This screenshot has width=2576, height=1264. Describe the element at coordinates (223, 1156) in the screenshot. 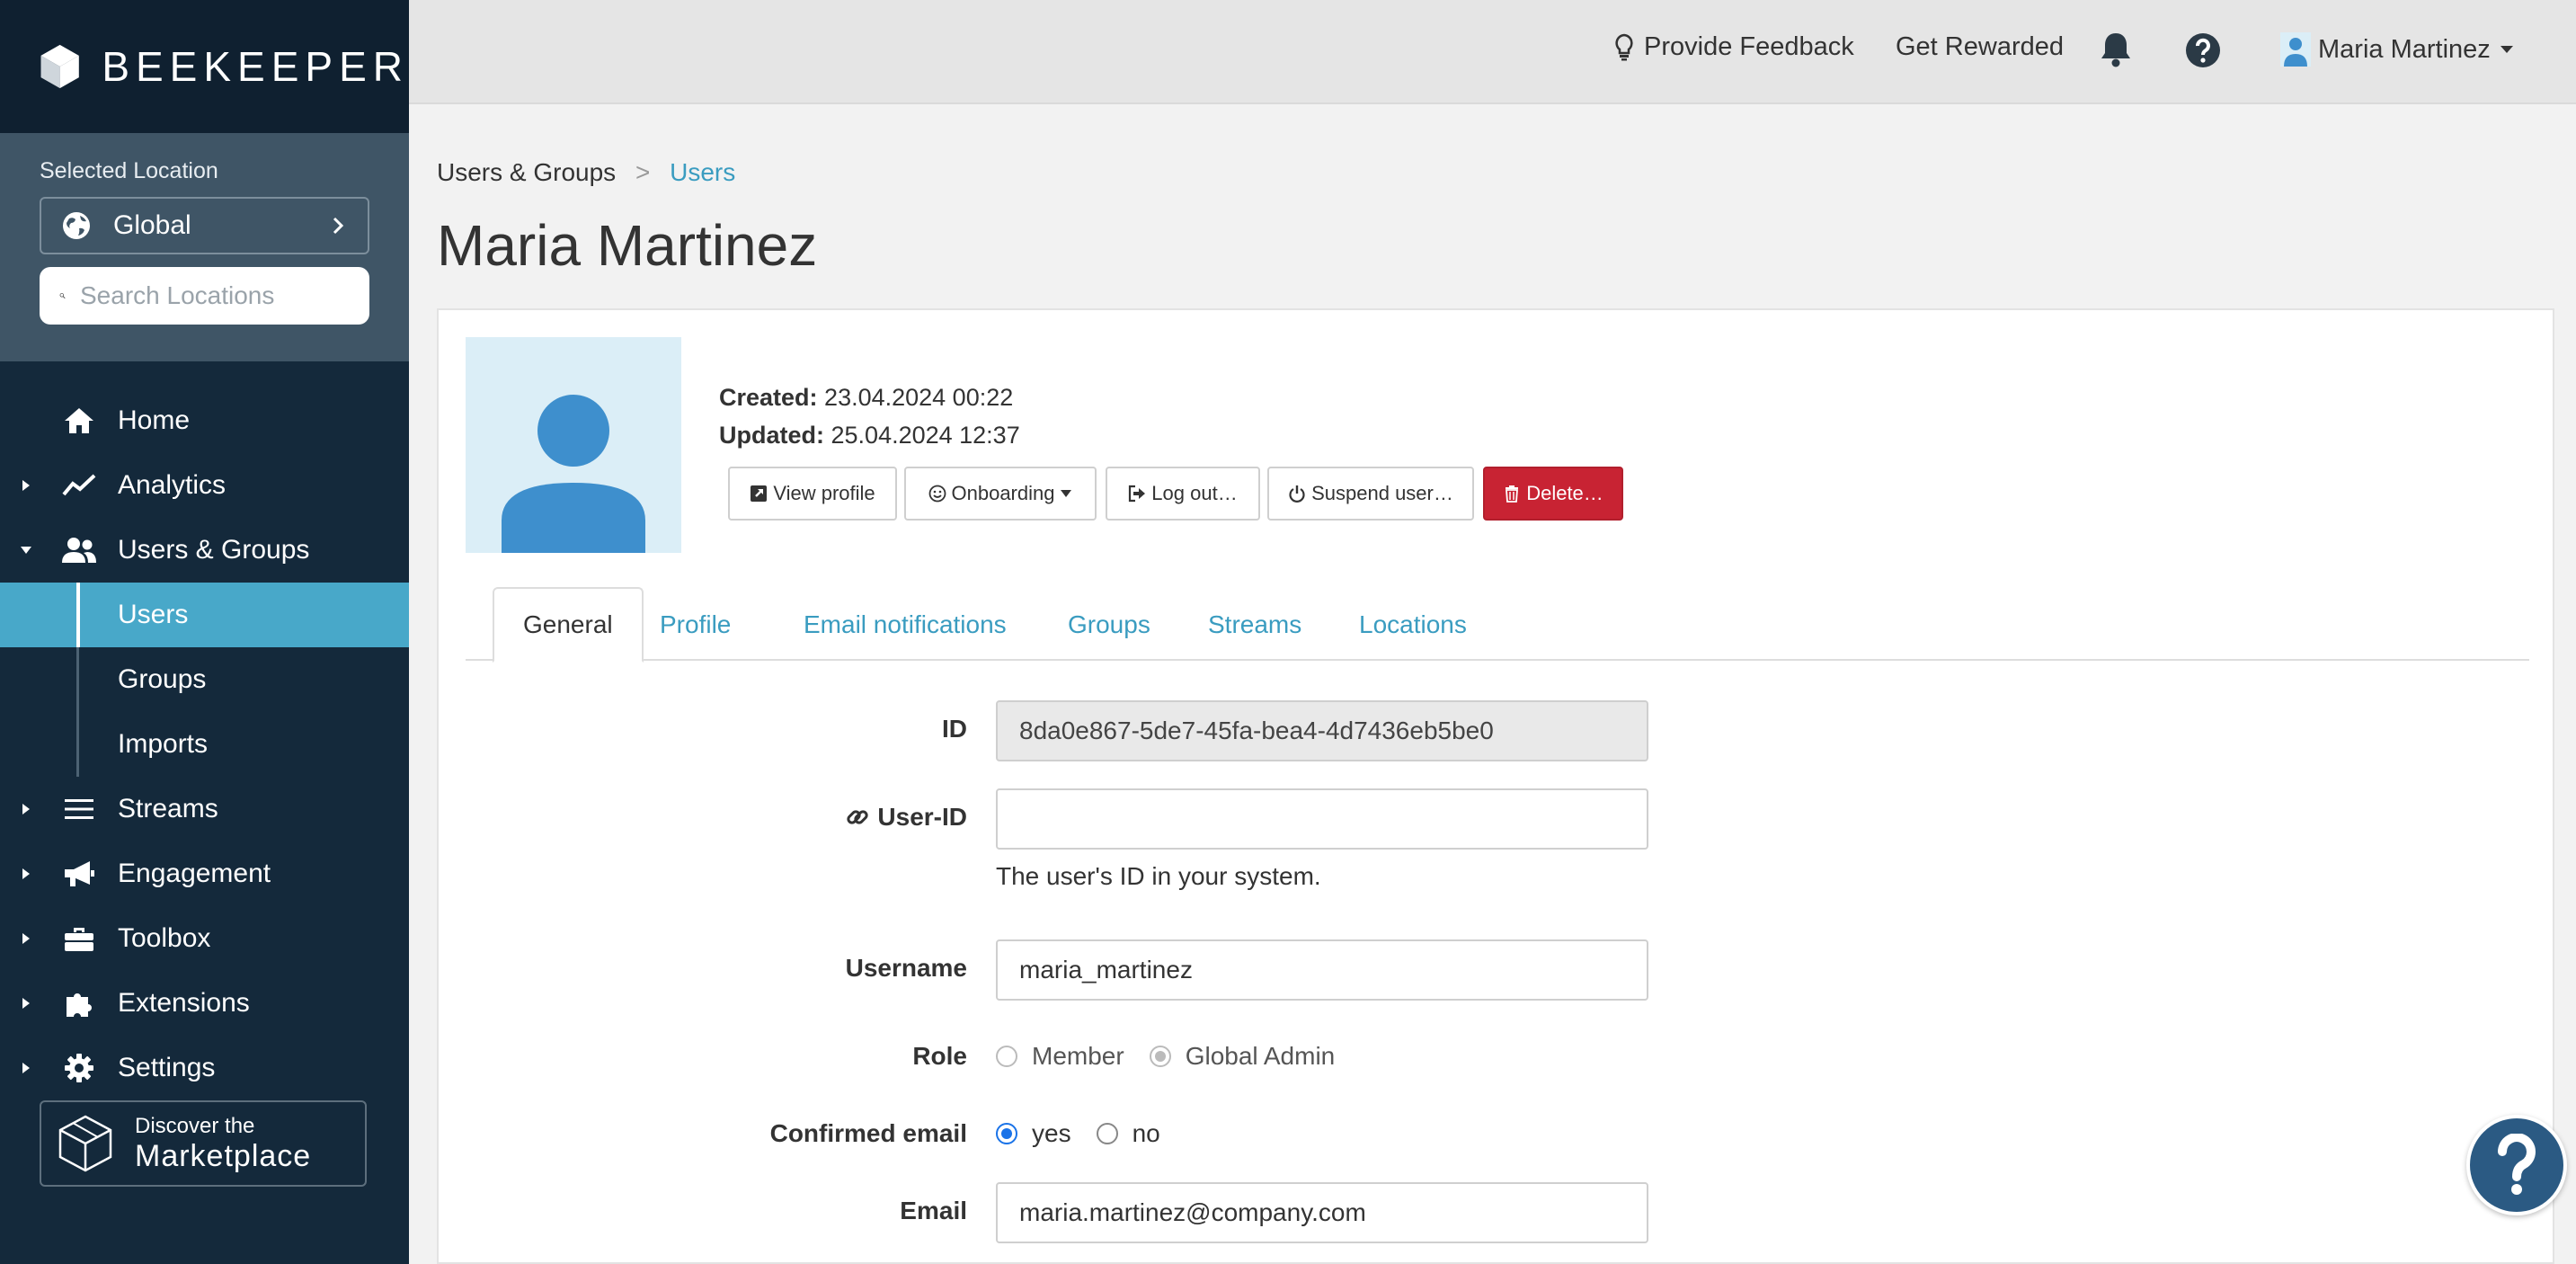

I see `marketplace-line2: Marketplace` at that location.